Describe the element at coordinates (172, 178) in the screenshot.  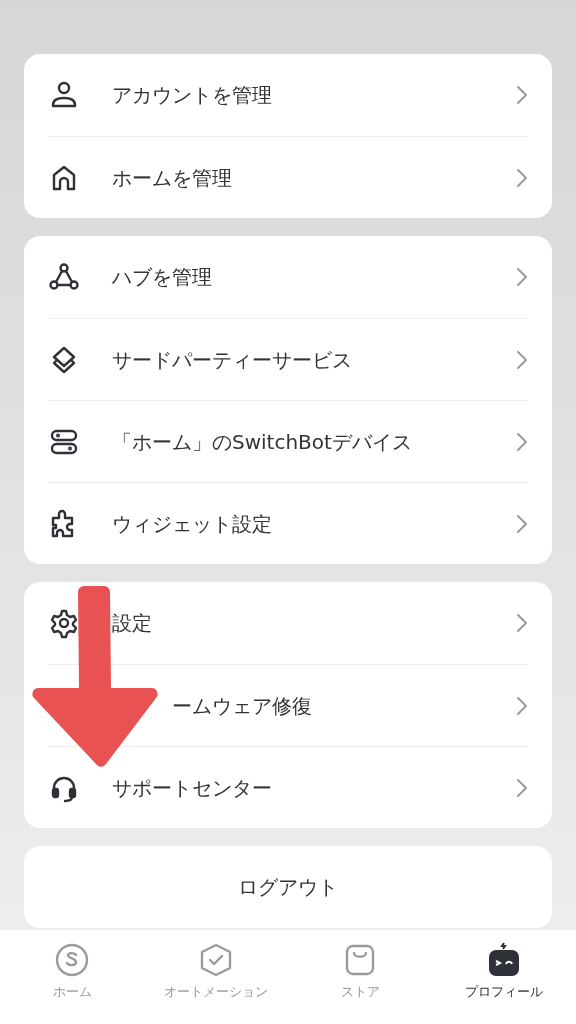
I see `menu-label: ホームを管理` at that location.